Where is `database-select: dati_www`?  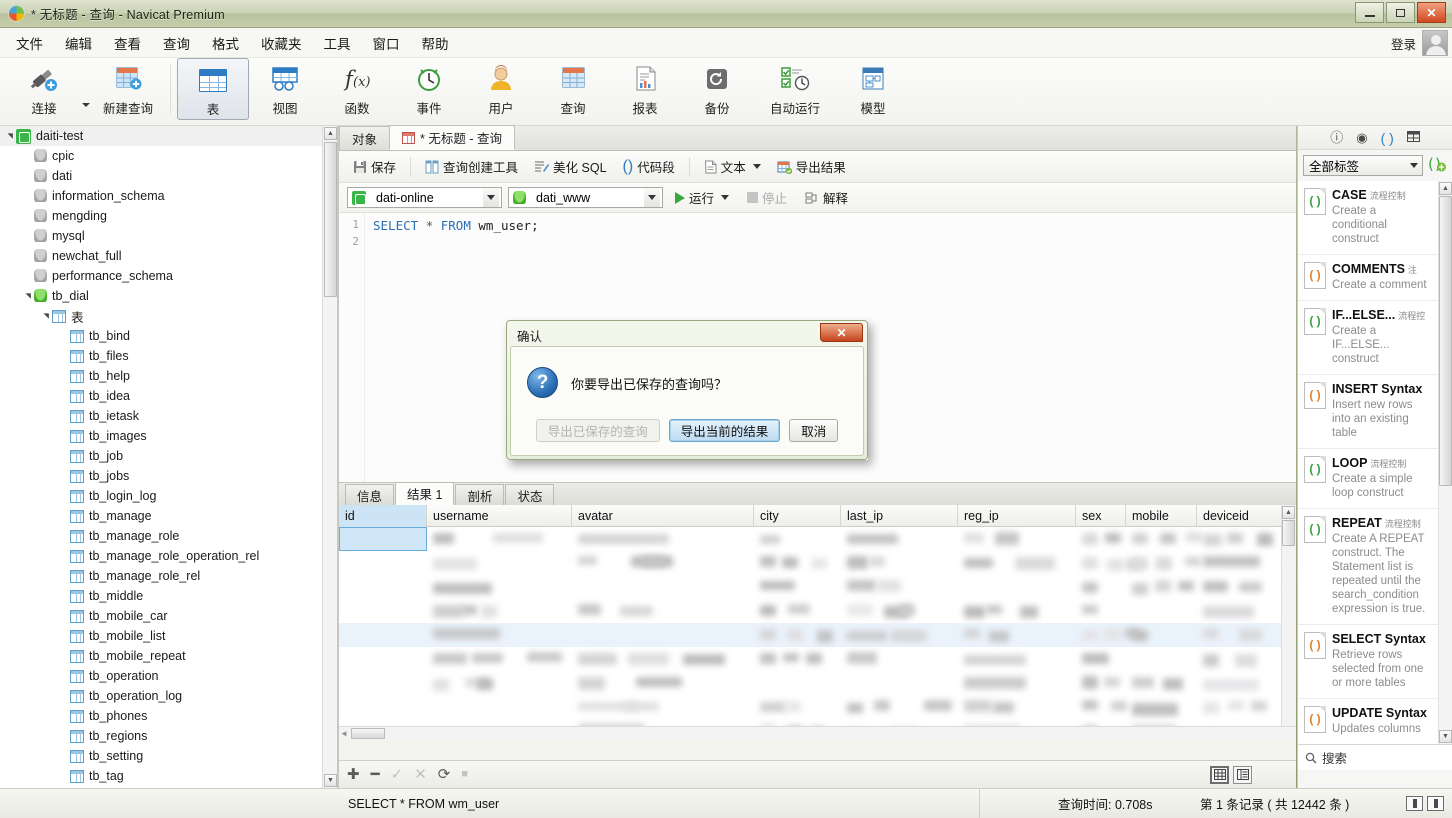 database-select: dati_www is located at coordinates (585, 197).